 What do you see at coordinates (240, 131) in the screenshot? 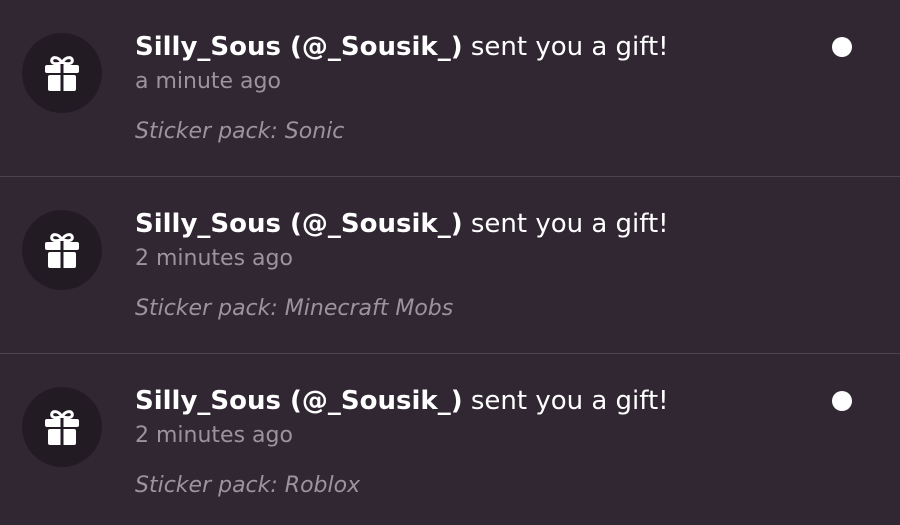
I see `notification-detail: Sticker pack: Sonic` at bounding box center [240, 131].